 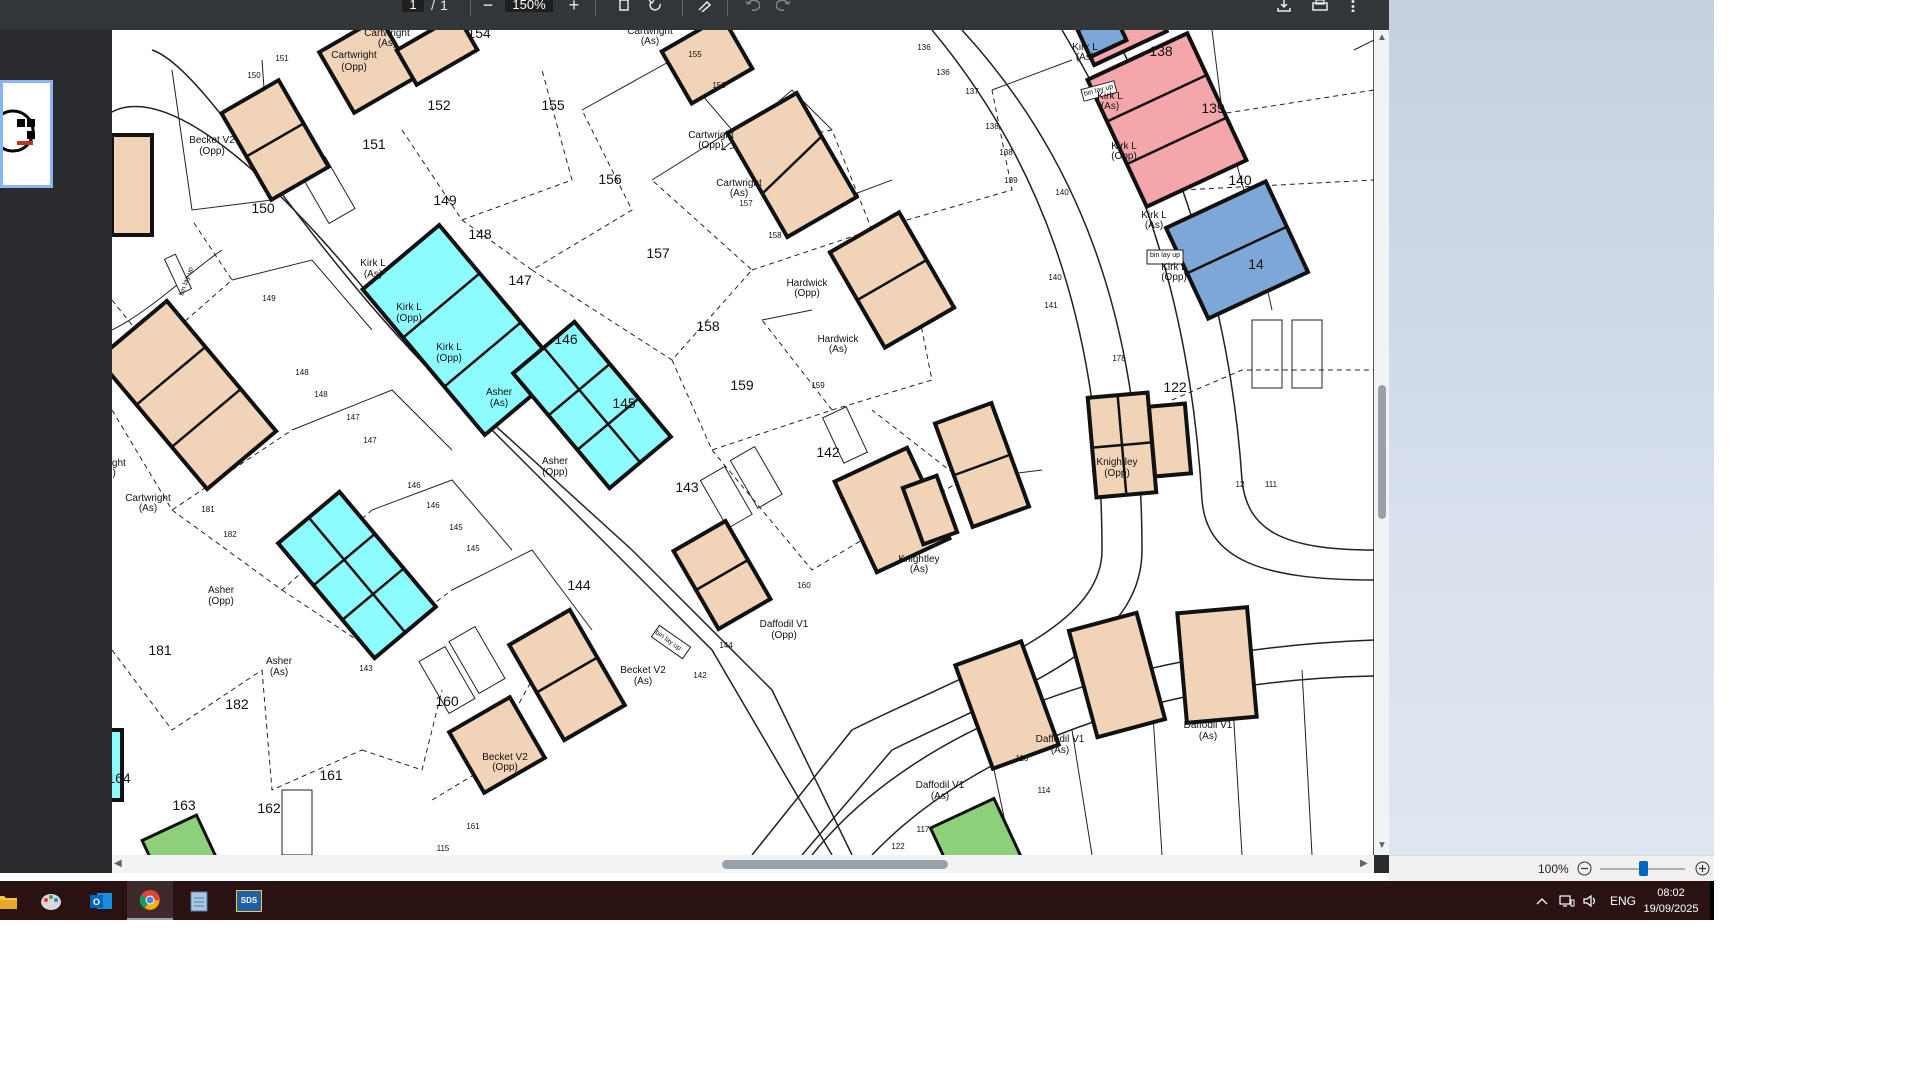 What do you see at coordinates (488, 15) in the screenshot?
I see `zoom-out-button: −` at bounding box center [488, 15].